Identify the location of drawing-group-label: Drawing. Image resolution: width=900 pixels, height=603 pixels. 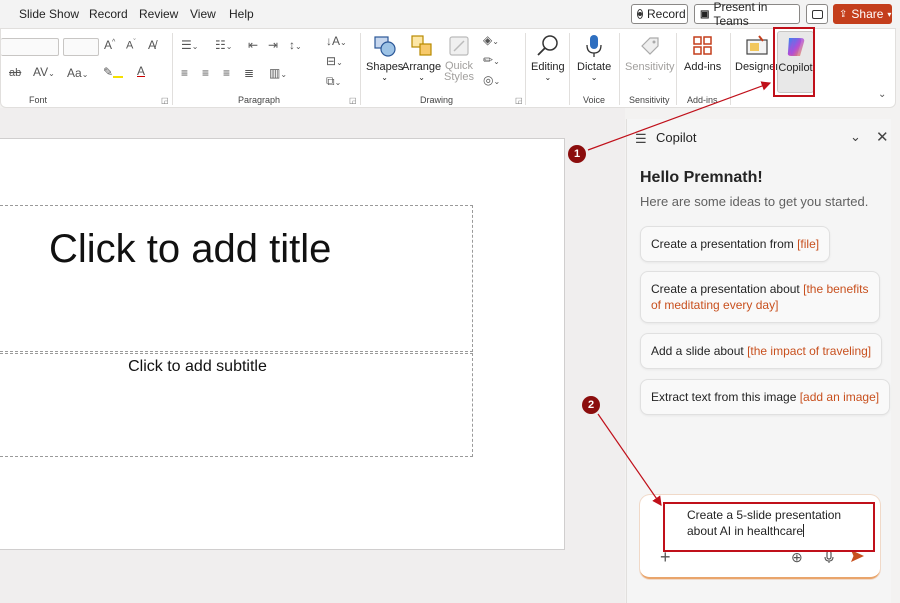
(437, 100).